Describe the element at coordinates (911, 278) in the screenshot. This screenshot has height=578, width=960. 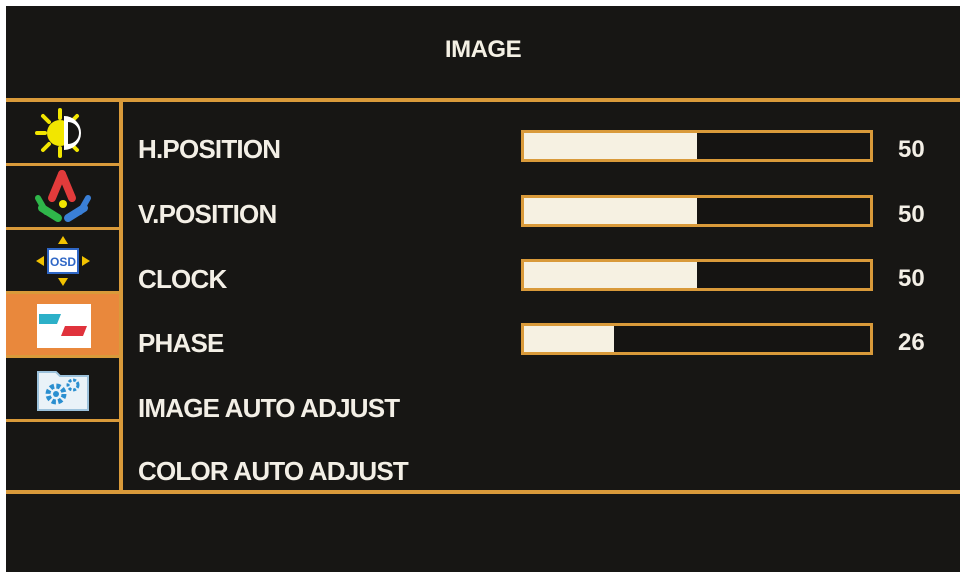
I see `clock-value: 50` at that location.